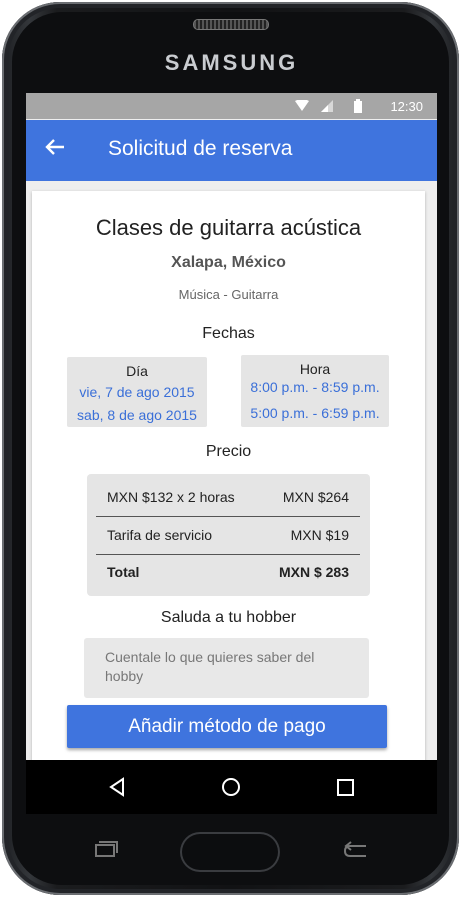 This screenshot has height=900, width=463. Describe the element at coordinates (327, 106) in the screenshot. I see `signal-icon` at that location.